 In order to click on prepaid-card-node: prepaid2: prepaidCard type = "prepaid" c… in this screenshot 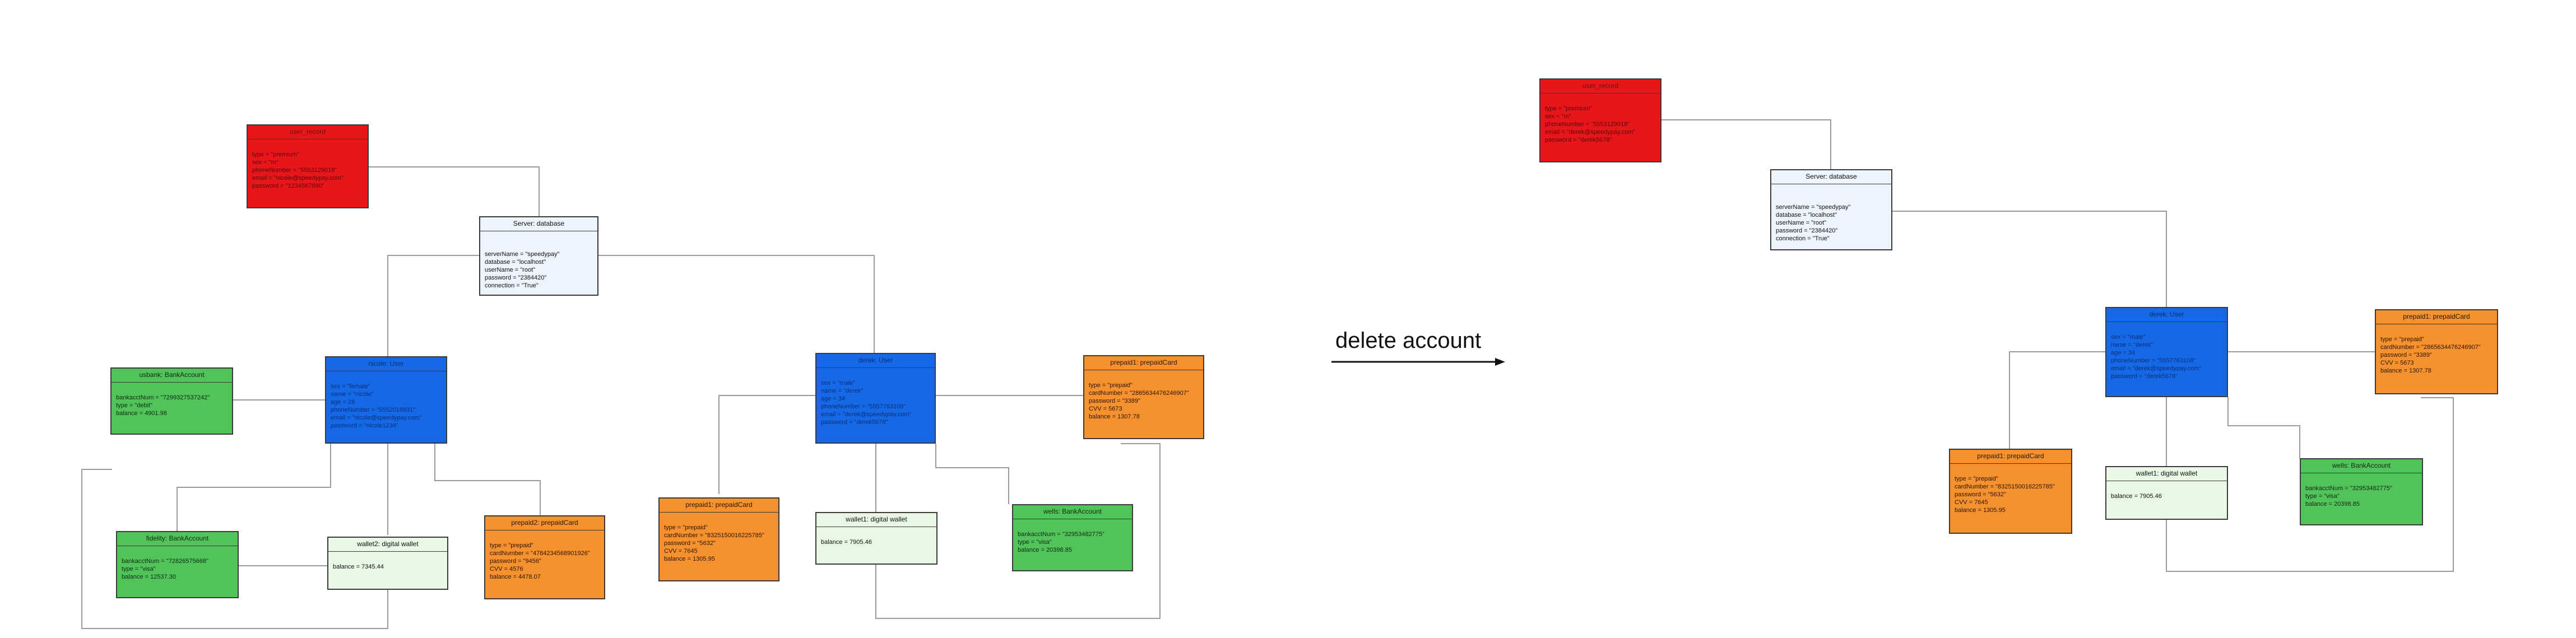, I will do `click(544, 557)`.